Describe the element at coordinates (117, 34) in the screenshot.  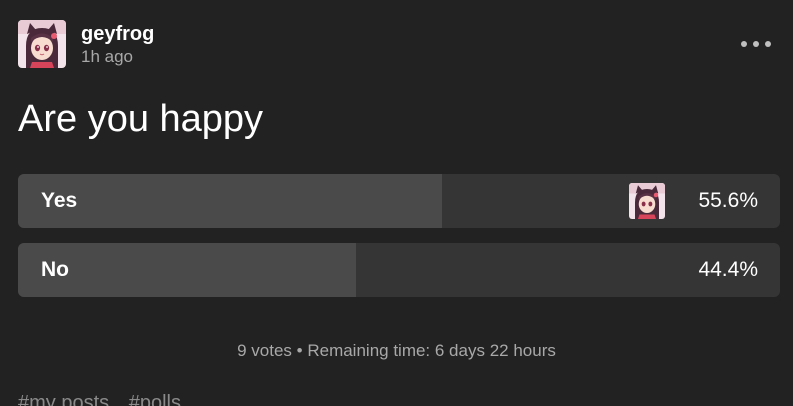
I see `author-username: geyfrog` at that location.